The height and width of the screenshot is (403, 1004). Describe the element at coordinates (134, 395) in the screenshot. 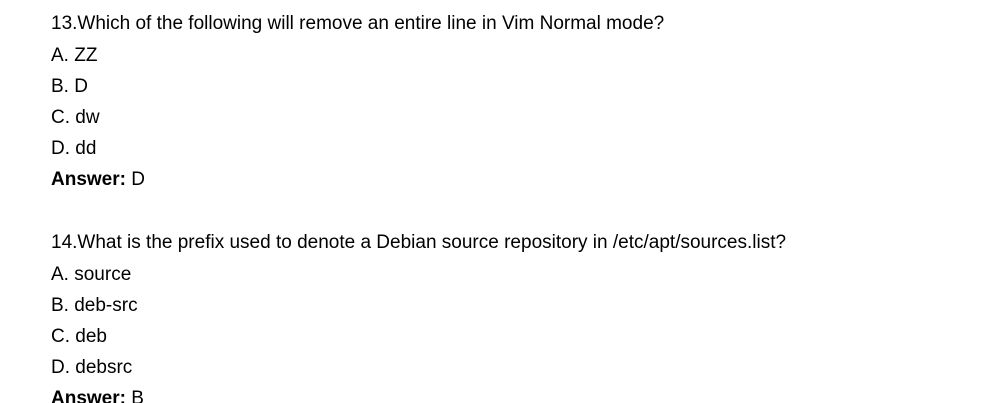

I see `answer-value: B` at that location.